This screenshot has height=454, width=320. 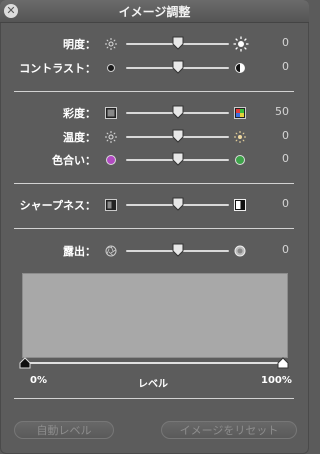 What do you see at coordinates (111, 136) in the screenshot?
I see `temperature-cool-icon` at bounding box center [111, 136].